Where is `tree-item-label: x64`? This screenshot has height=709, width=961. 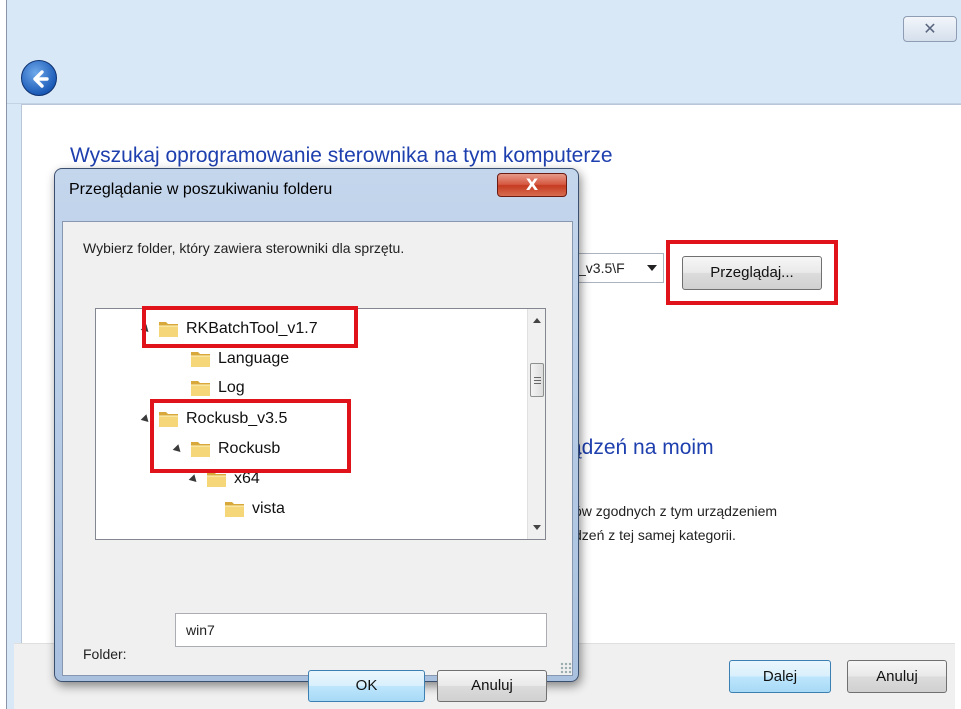 tree-item-label: x64 is located at coordinates (247, 478).